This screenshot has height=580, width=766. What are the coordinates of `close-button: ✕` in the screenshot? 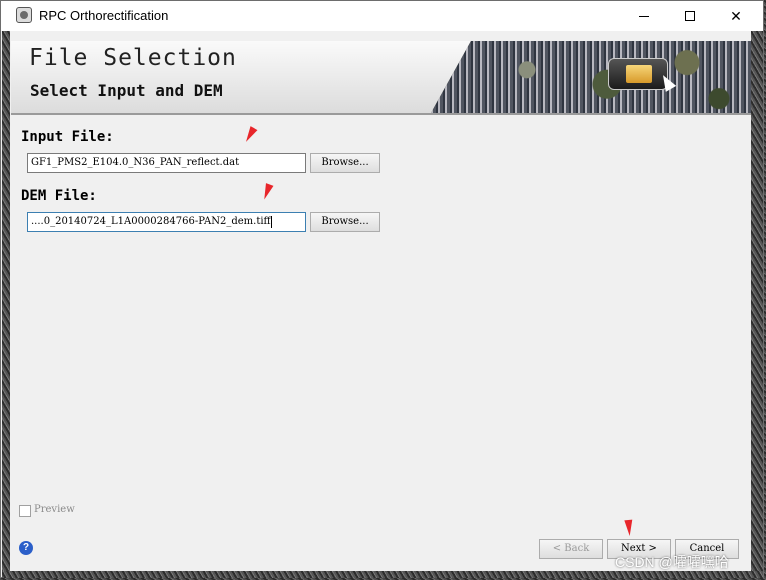 It's located at (736, 16).